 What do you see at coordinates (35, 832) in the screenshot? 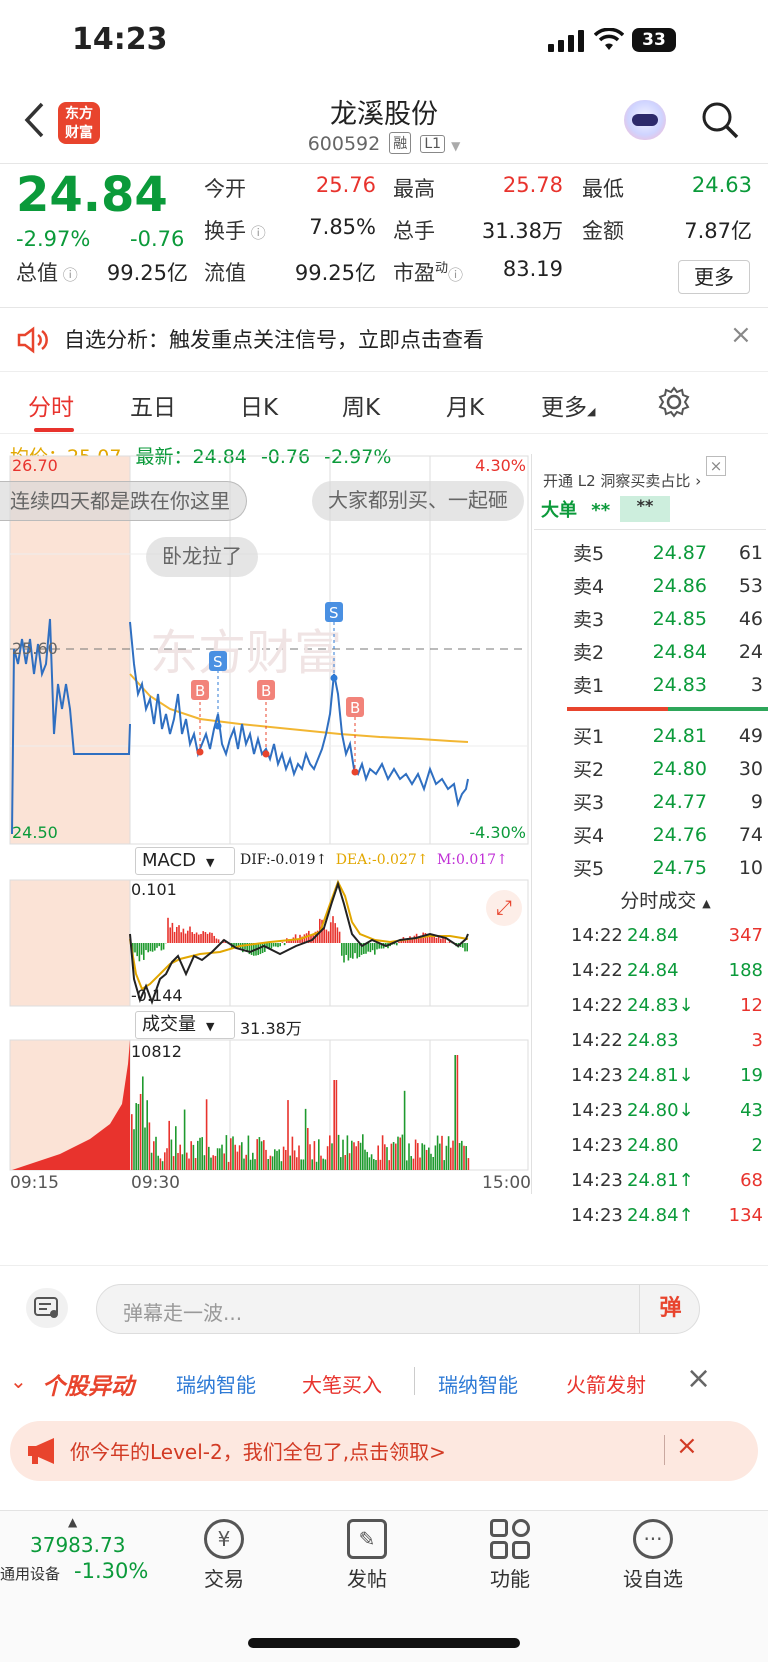
I see `price-axis-bottom: 24.50` at bounding box center [35, 832].